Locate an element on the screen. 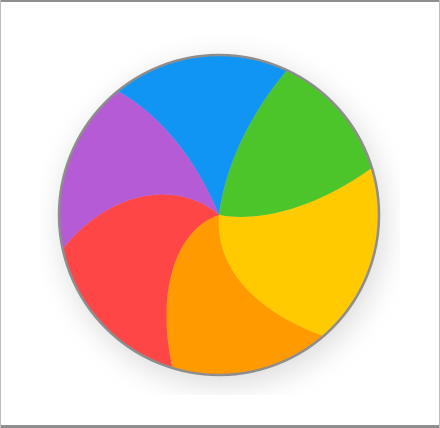 This screenshot has height=428, width=440. top-frame-edge is located at coordinates (220, 1).